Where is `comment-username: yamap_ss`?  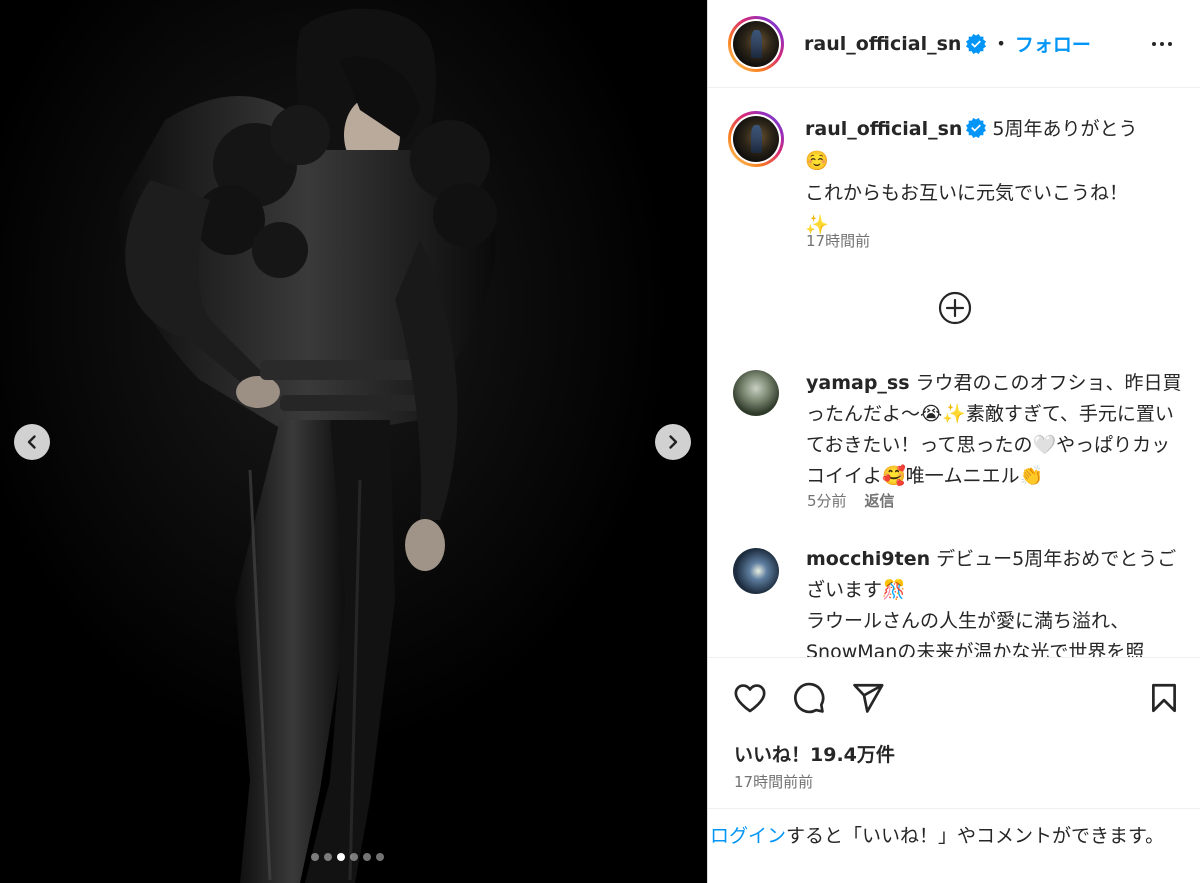 comment-username: yamap_ss is located at coordinates (858, 383).